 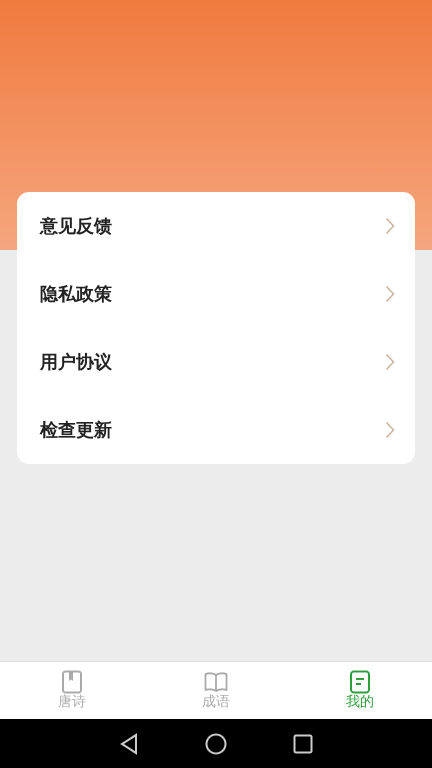 I want to click on open-book-icon, so click(x=216, y=682).